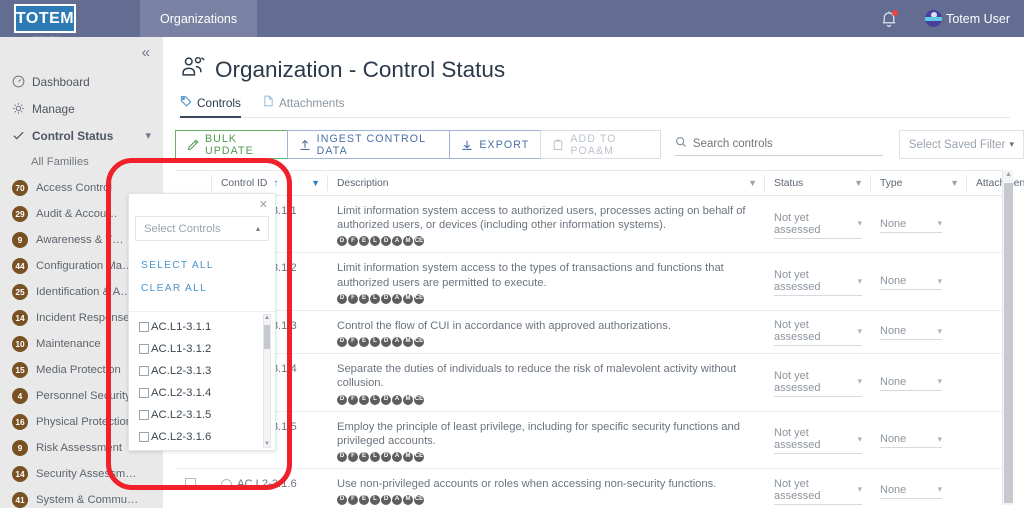  Describe the element at coordinates (368, 144) in the screenshot. I see `ingest-control-data-button: INGEST CONTROL DATA` at that location.